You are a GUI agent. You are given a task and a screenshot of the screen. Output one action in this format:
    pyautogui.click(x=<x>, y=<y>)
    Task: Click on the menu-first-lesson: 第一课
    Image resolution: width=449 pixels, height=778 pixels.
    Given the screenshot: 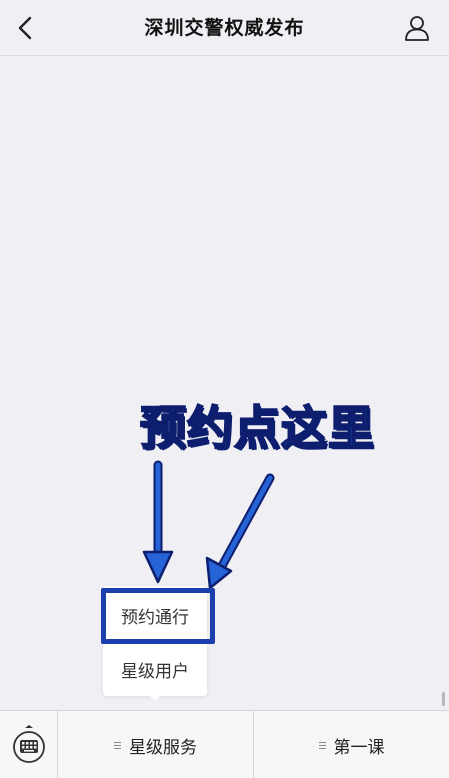 What is the action you would take?
    pyautogui.click(x=351, y=744)
    